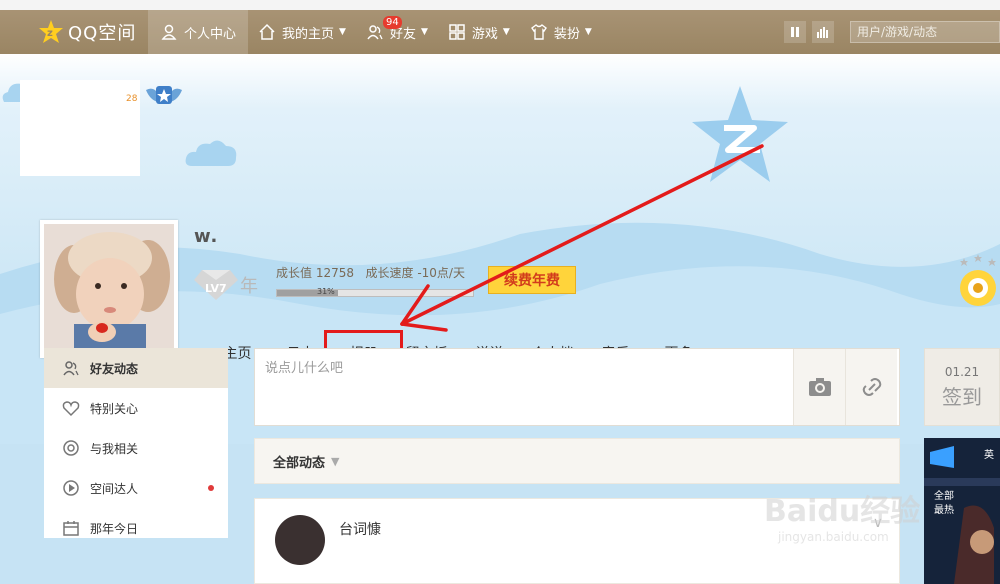 Image resolution: width=1000 pixels, height=584 pixels. What do you see at coordinates (210, 34) in the screenshot?
I see `nav-label: 个人中心` at bounding box center [210, 34].